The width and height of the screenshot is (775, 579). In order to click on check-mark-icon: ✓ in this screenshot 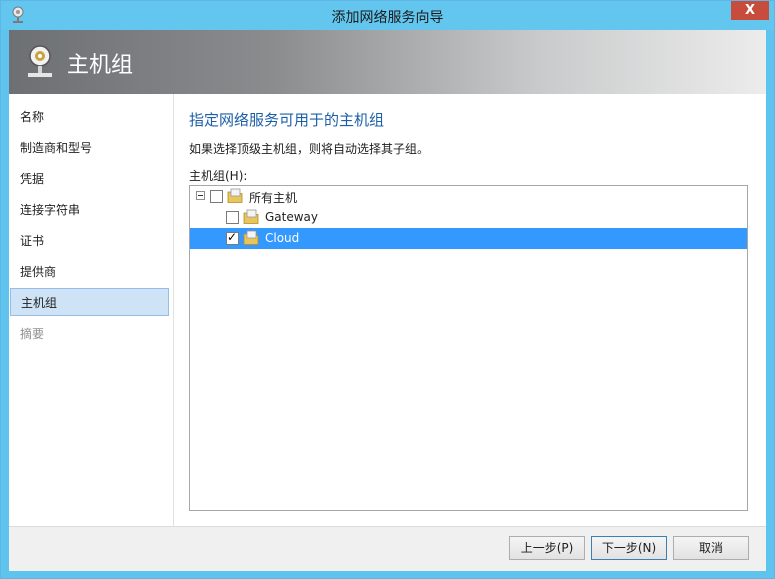, I will do `click(232, 237)`.